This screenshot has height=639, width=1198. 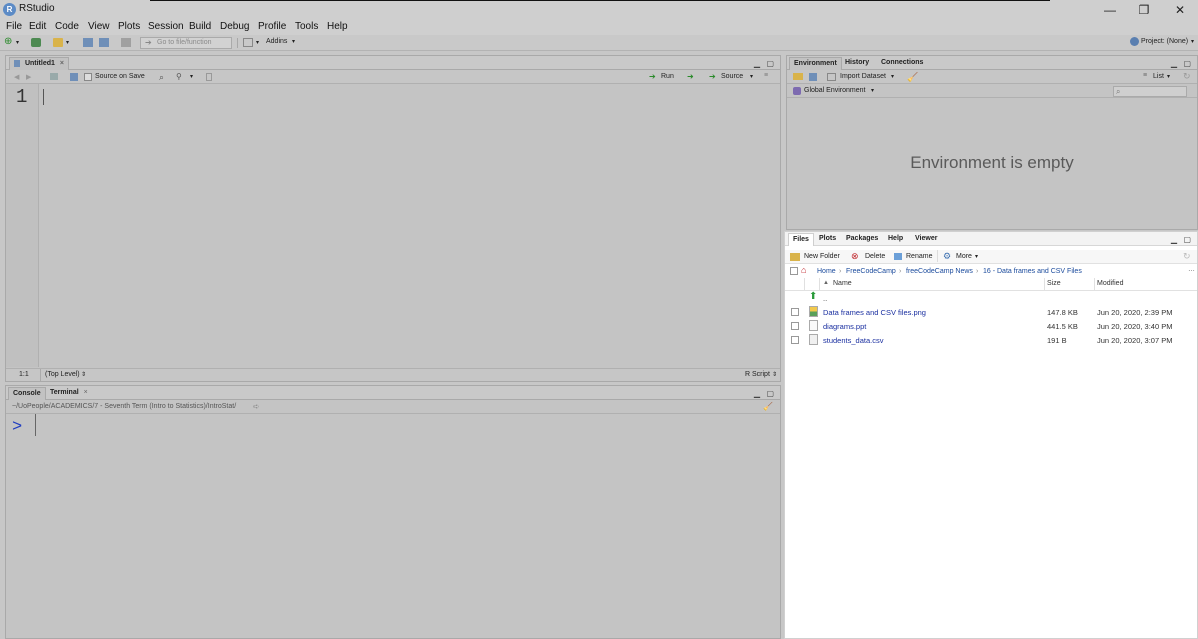 What do you see at coordinates (179, 76) in the screenshot?
I see `magic-wand-icon: ⚲` at bounding box center [179, 76].